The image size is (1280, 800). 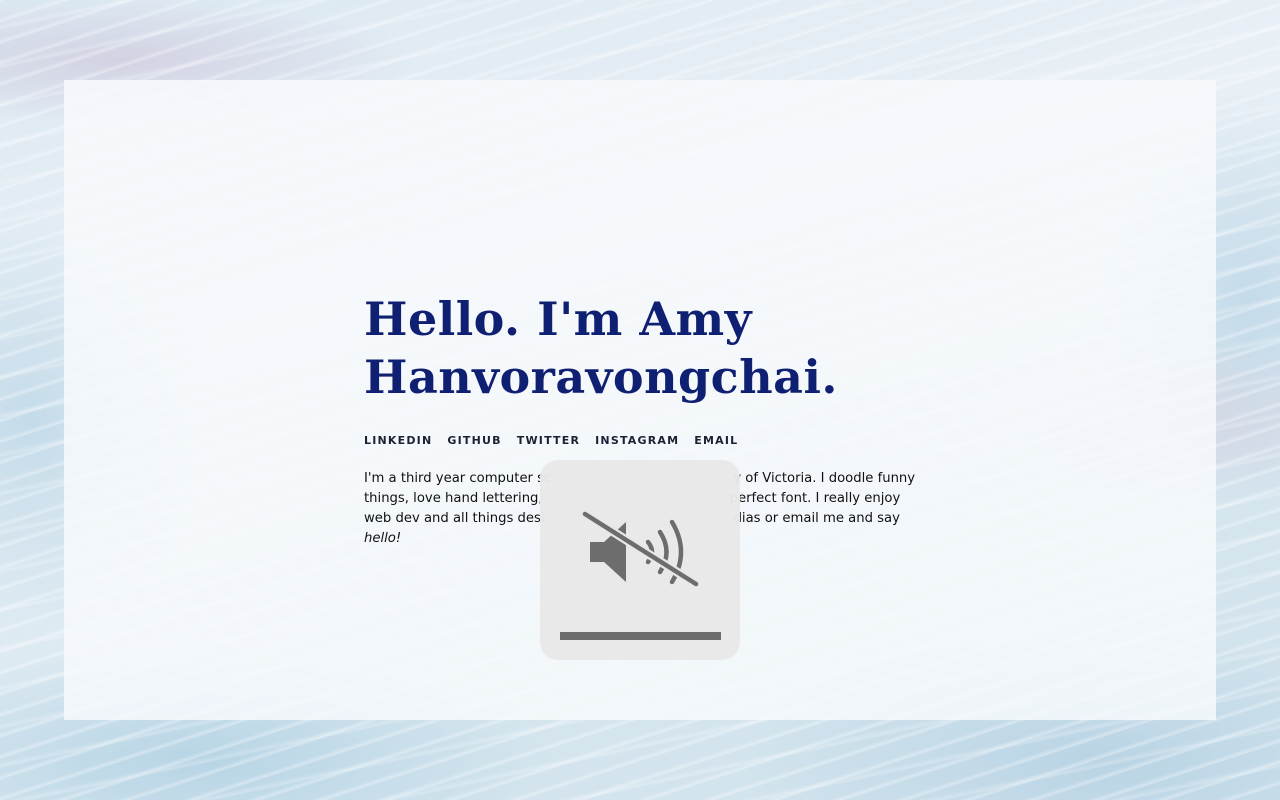 I want to click on volume-overlay, so click(x=640, y=560).